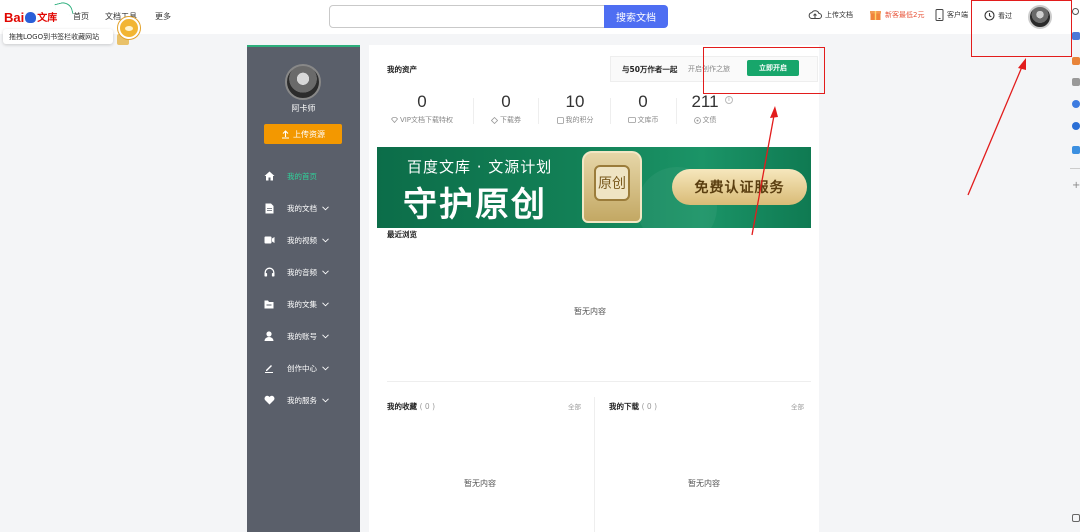 The width and height of the screenshot is (1080, 532). Describe the element at coordinates (888, 147) in the screenshot. I see `annotation-arrows` at that location.